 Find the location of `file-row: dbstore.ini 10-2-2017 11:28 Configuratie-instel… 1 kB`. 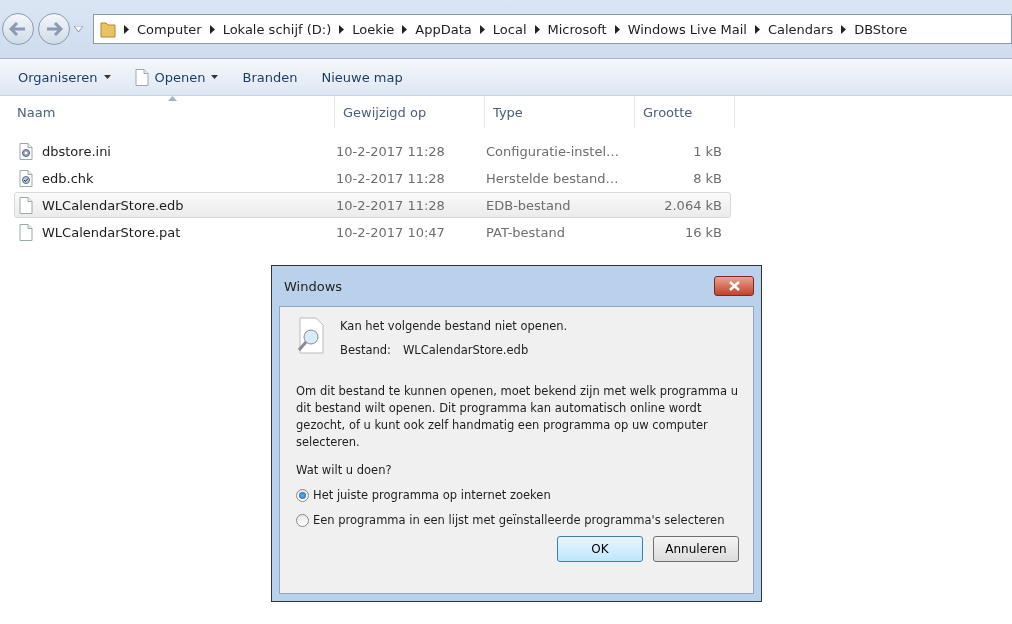

file-row: dbstore.ini 10-2-2017 11:28 Configuratie-instel… 1 kB is located at coordinates (372, 151).